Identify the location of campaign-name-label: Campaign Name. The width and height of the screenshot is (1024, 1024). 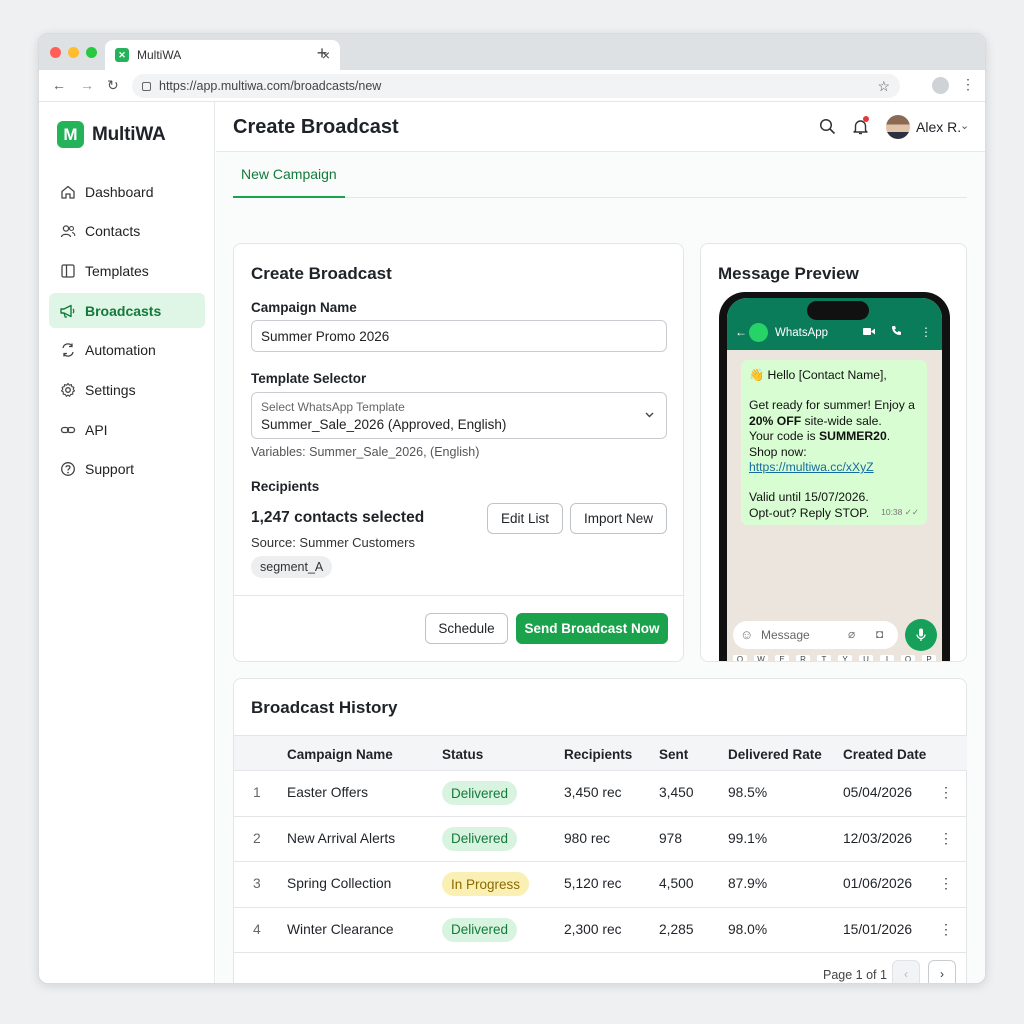
(304, 307).